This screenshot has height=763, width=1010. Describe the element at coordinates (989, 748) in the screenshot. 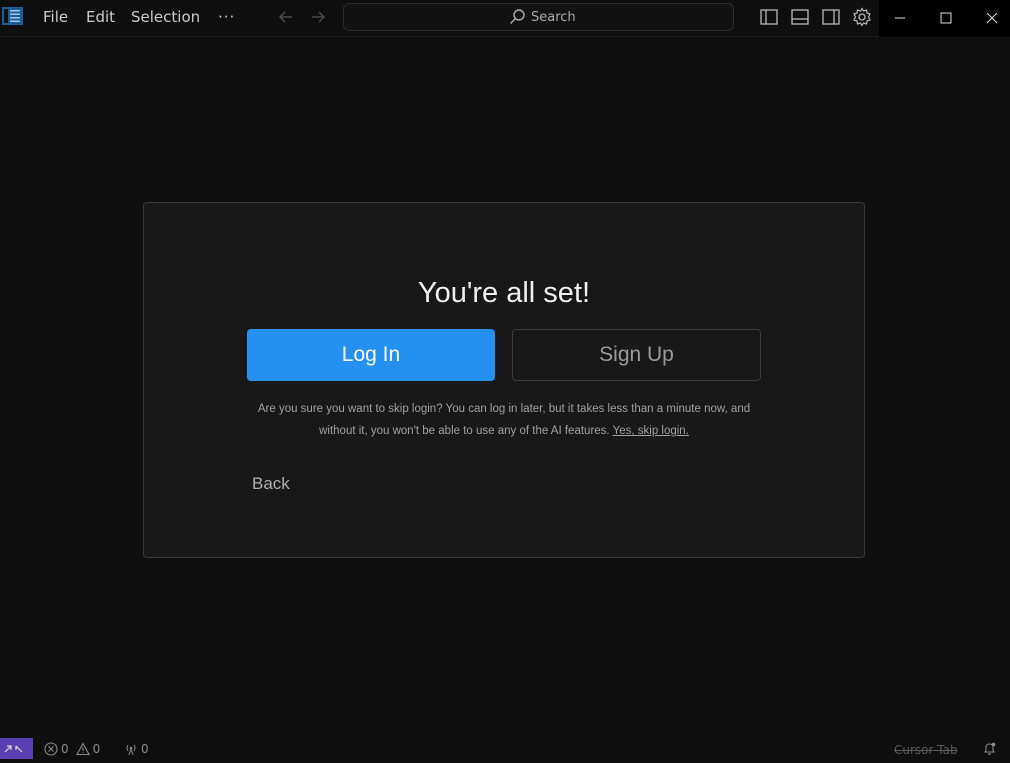

I see `bell-icon` at that location.